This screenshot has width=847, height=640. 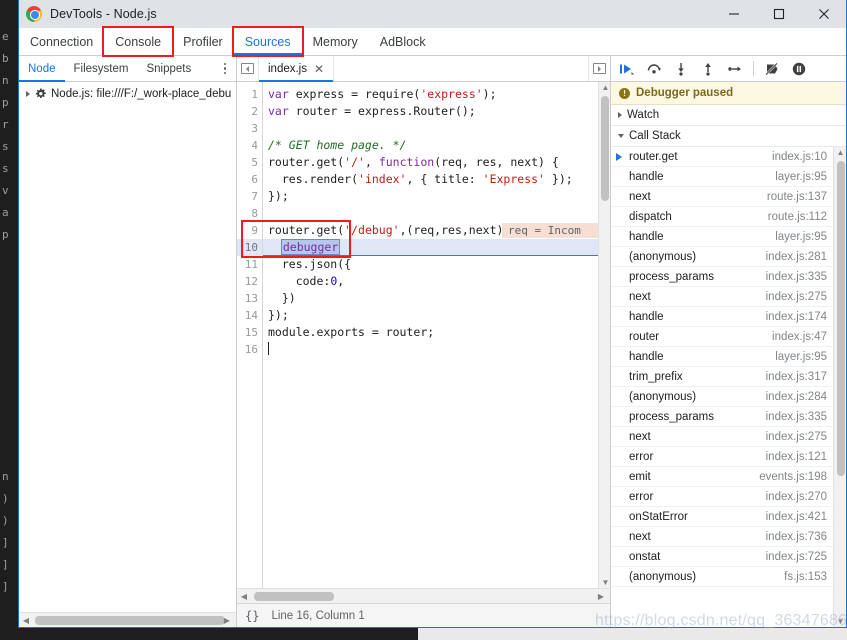 I want to click on line-number: 12, so click(x=249, y=281).